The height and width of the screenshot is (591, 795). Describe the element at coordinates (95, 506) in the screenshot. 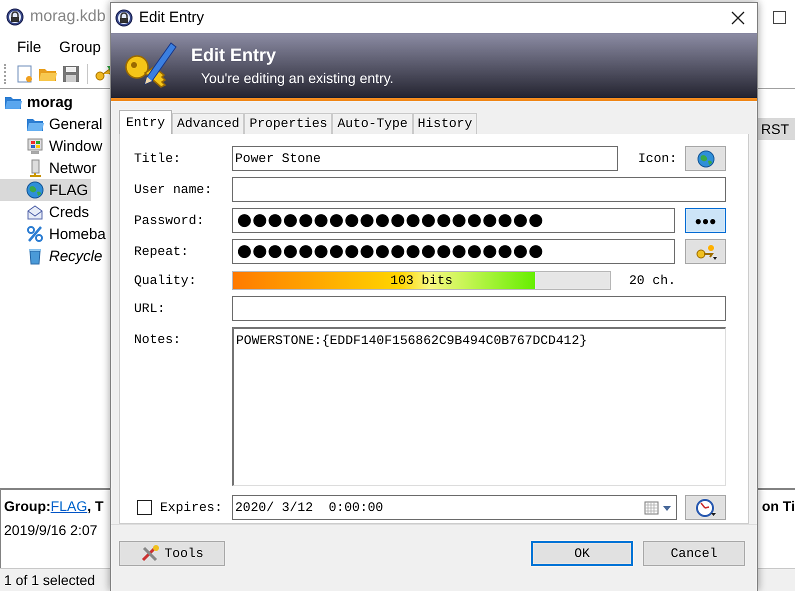

I see `field-label: , T` at that location.